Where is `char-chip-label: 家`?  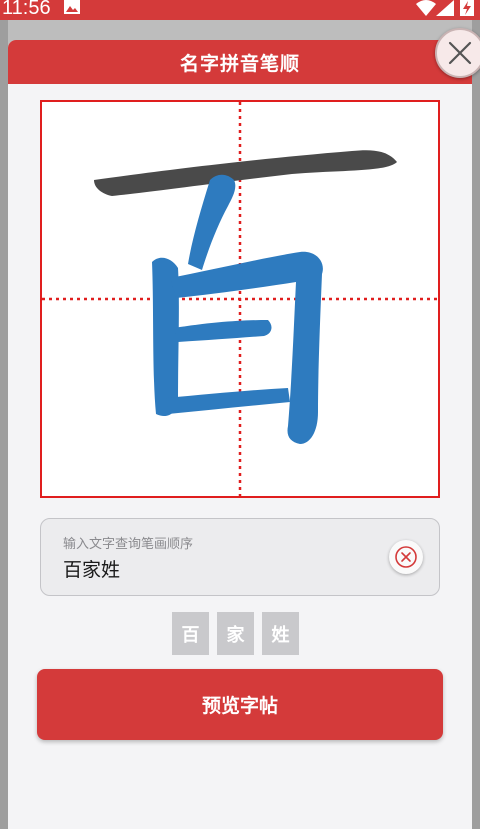 char-chip-label: 家 is located at coordinates (235, 635).